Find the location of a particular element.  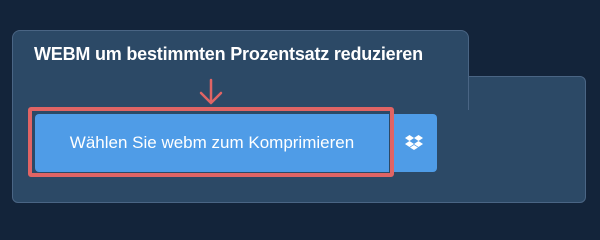

choose-file-button: Wählen Sie webm zum Komprimieren is located at coordinates (212, 143).